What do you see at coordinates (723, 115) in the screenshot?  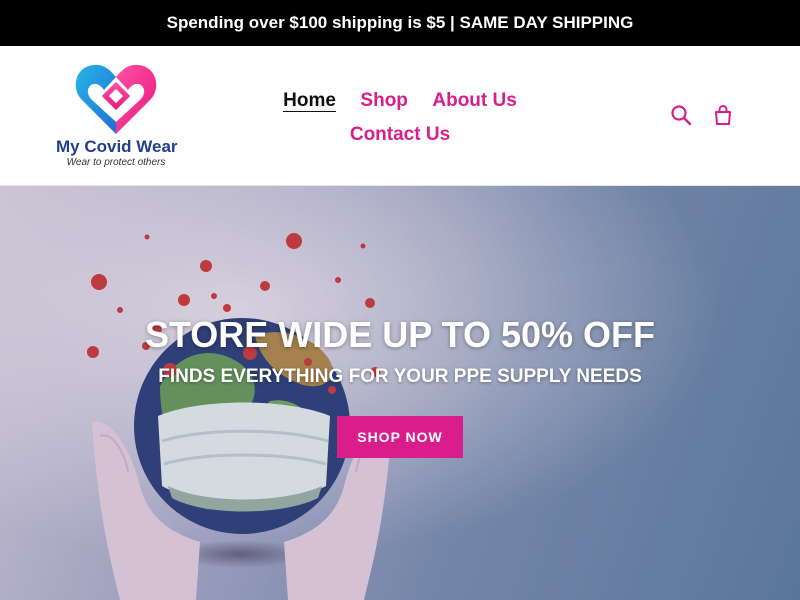 I see `cart-icon` at bounding box center [723, 115].